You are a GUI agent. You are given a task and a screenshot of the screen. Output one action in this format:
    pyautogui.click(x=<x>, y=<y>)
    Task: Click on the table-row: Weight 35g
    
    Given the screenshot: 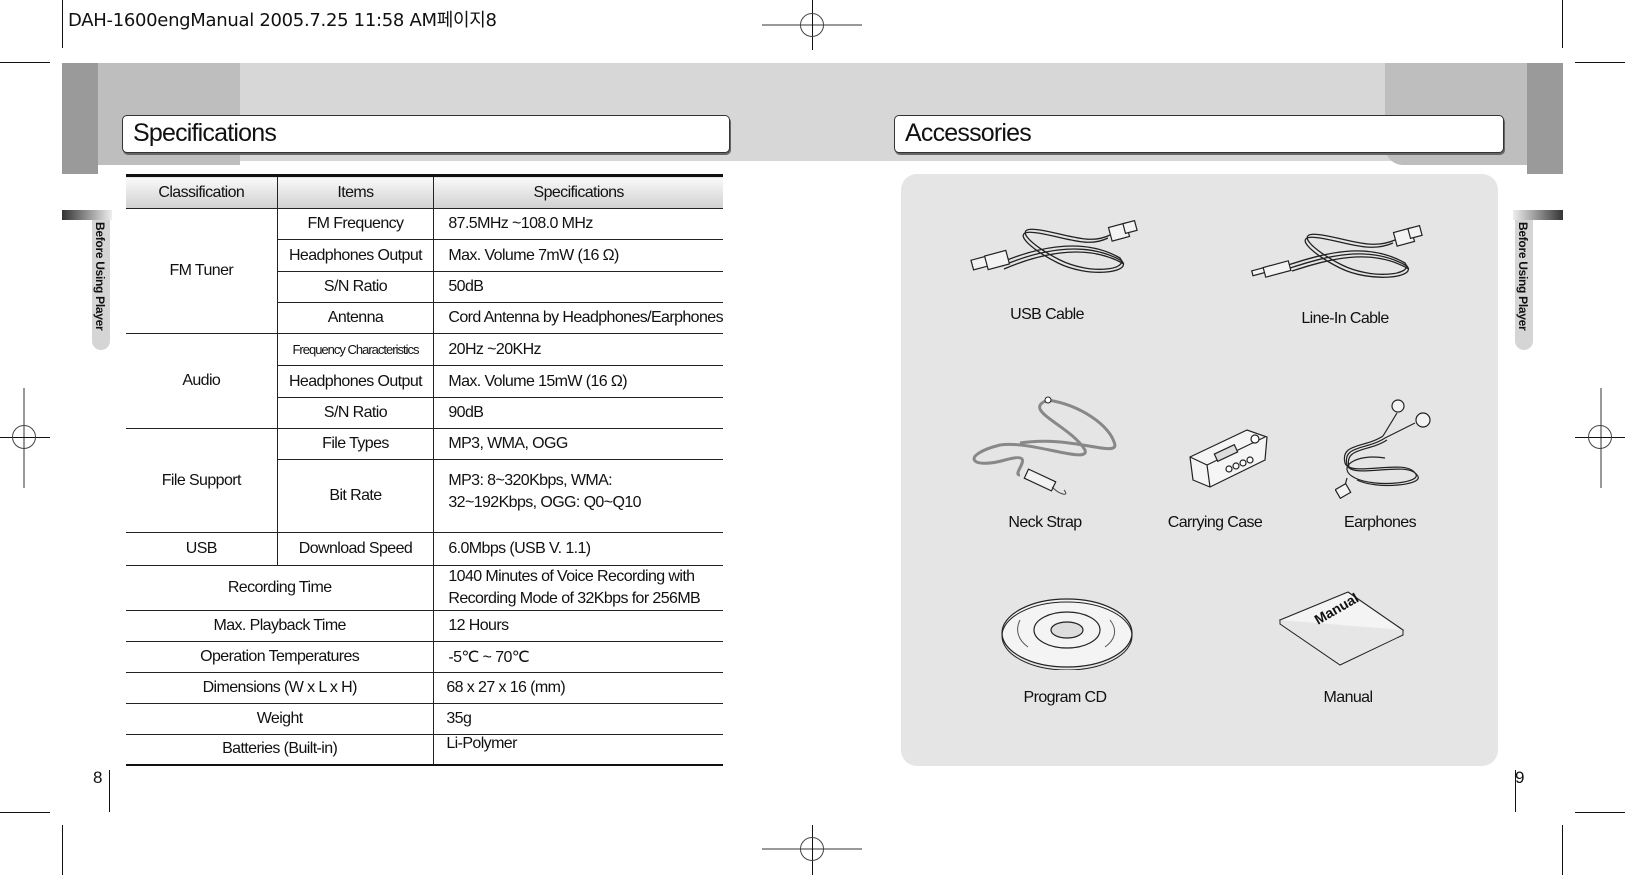 What is the action you would take?
    pyautogui.click(x=424, y=719)
    